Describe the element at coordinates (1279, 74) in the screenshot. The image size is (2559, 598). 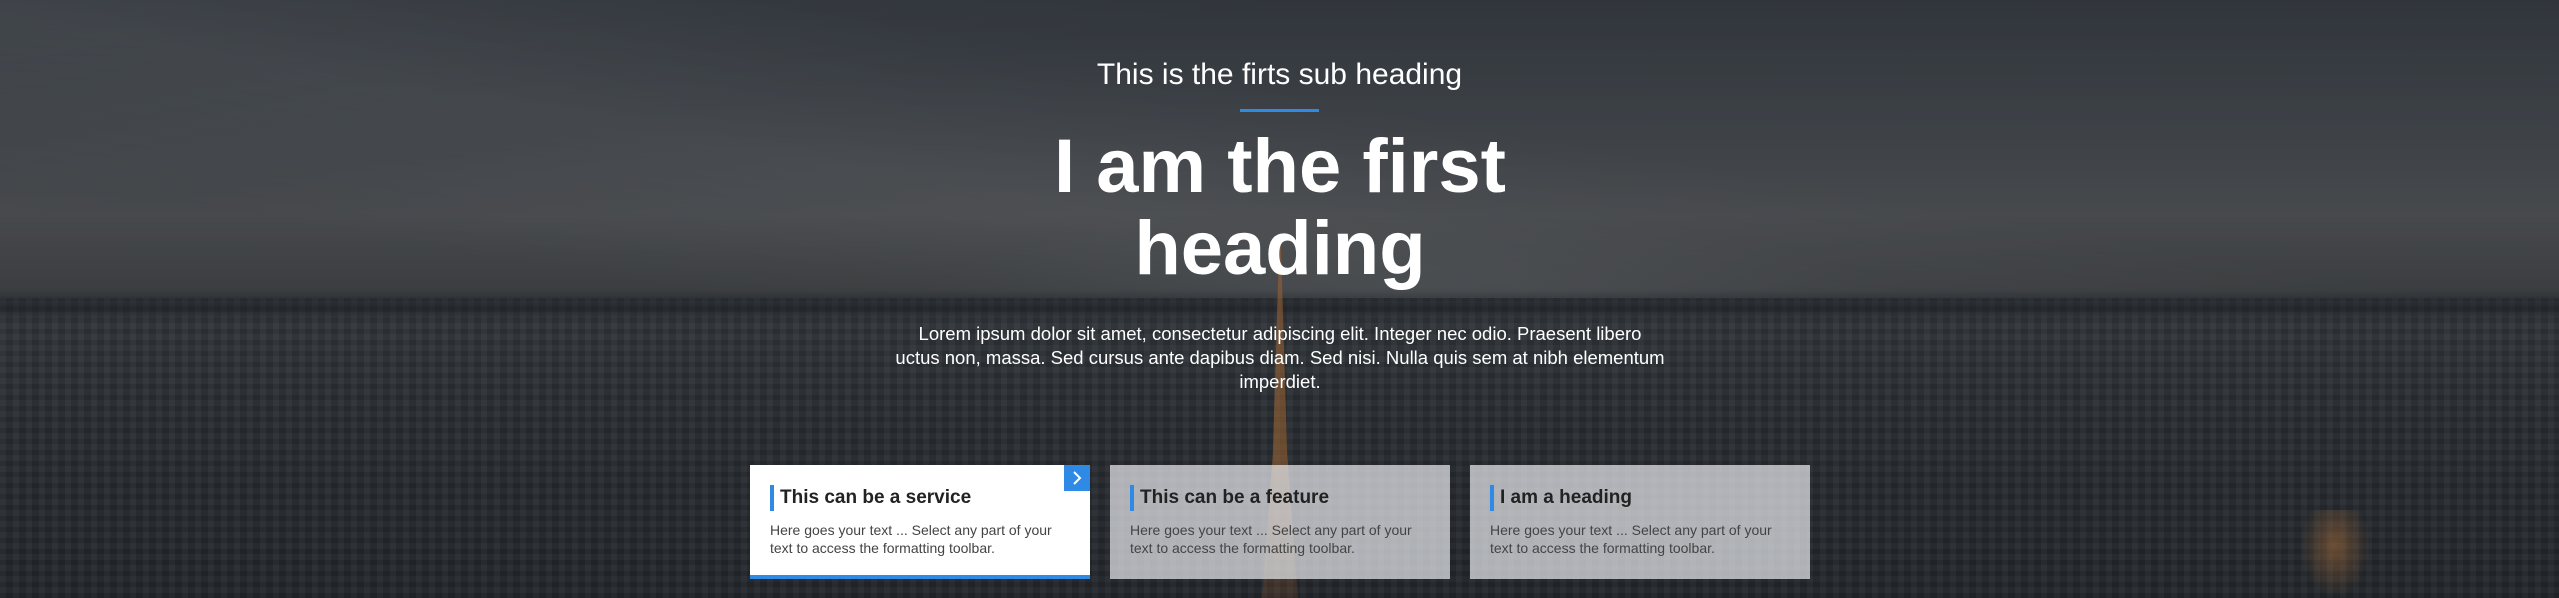
I see `hero-sub-heading: This is the firts sub heading` at that location.